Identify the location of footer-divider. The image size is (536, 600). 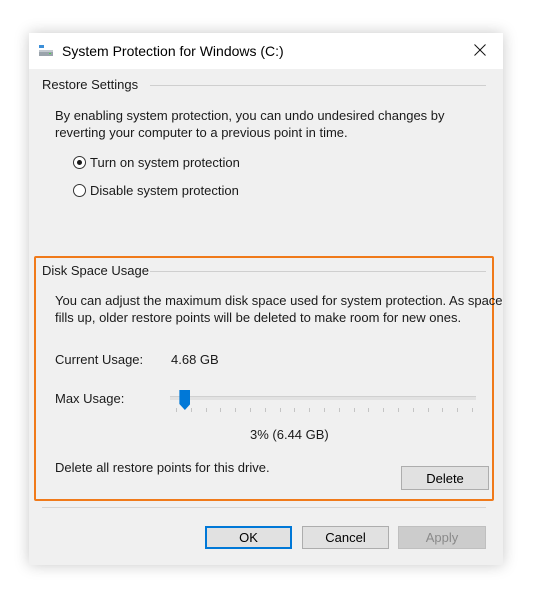
(264, 507).